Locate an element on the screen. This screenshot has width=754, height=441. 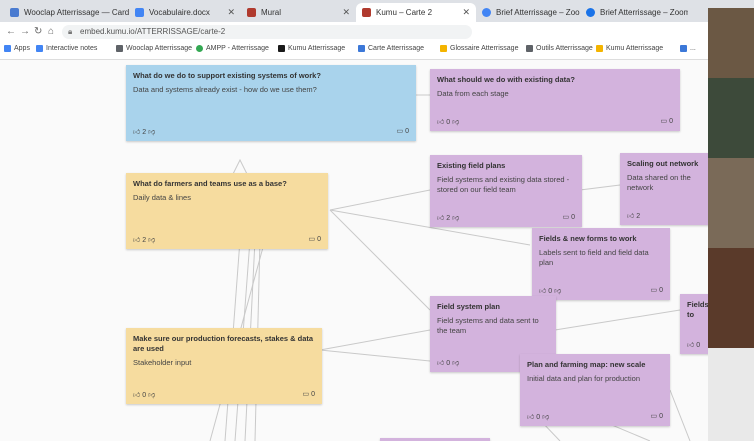
card-body: Data from each stage is located at coordinates (473, 93).